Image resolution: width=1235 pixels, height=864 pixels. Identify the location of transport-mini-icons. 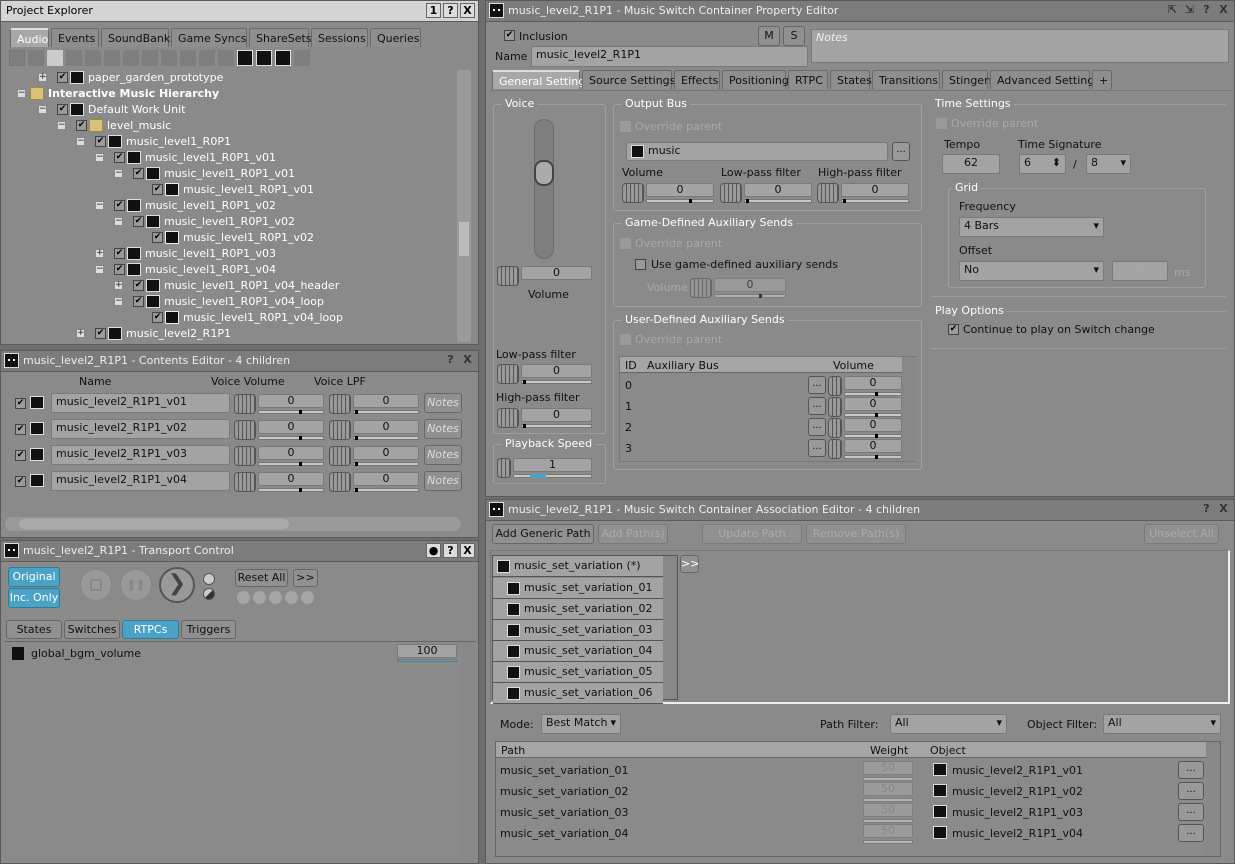
(275, 597).